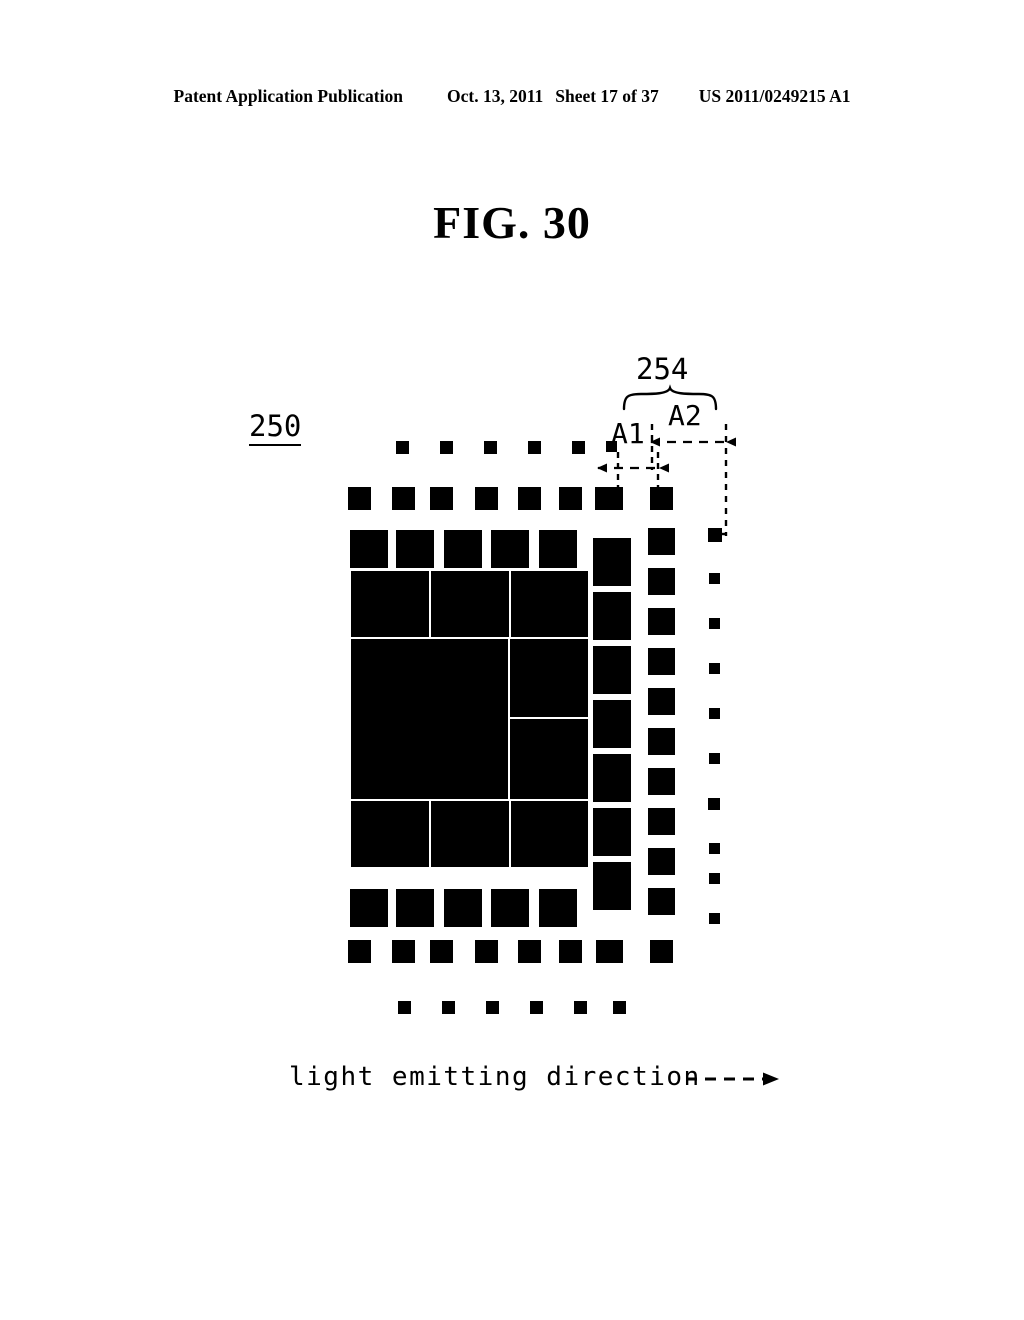  Describe the element at coordinates (633, 476) in the screenshot. I see `dimension-a1` at that location.